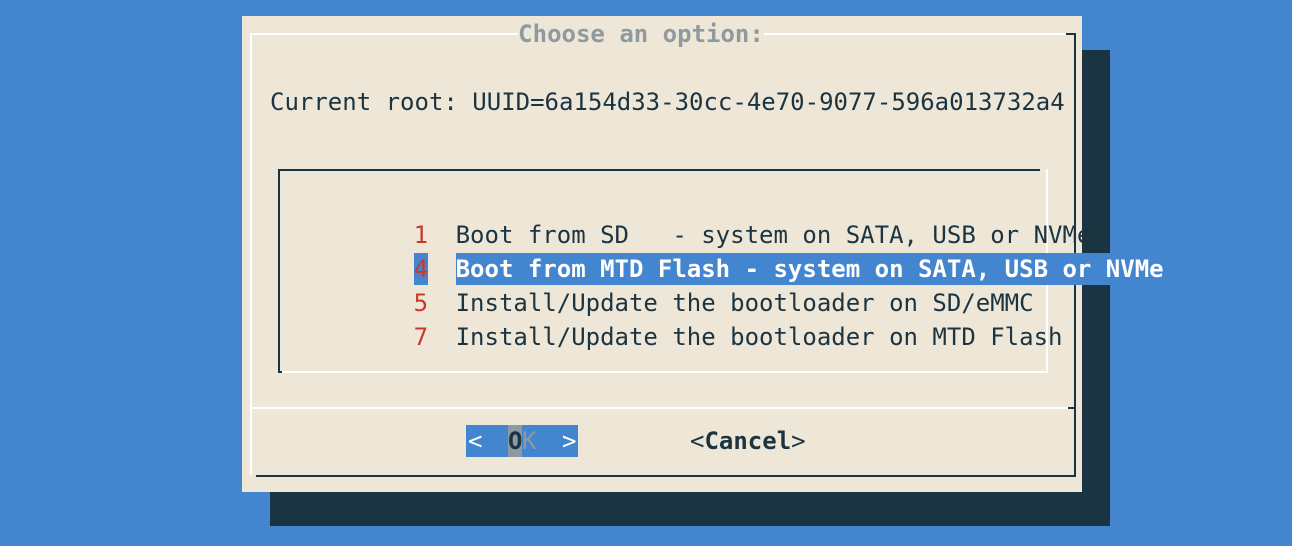  Describe the element at coordinates (569, 441) in the screenshot. I see `ok-button-close: >` at that location.